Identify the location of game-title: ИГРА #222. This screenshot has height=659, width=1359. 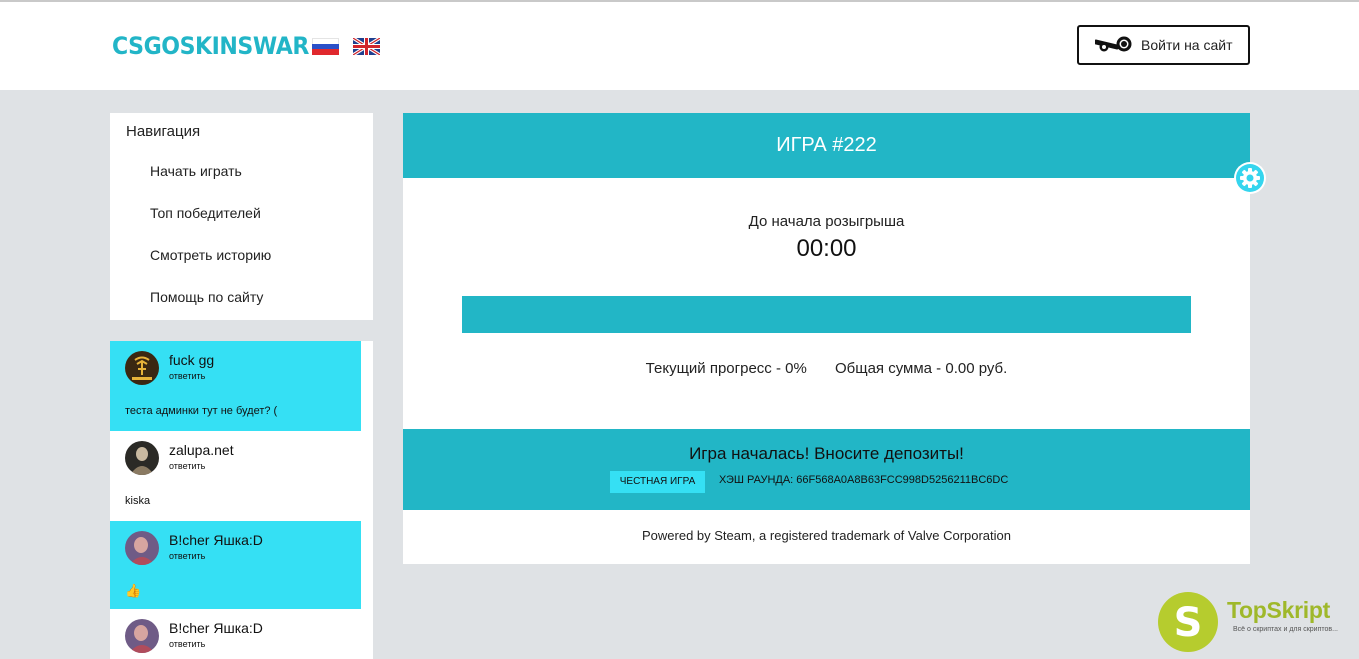
(826, 145).